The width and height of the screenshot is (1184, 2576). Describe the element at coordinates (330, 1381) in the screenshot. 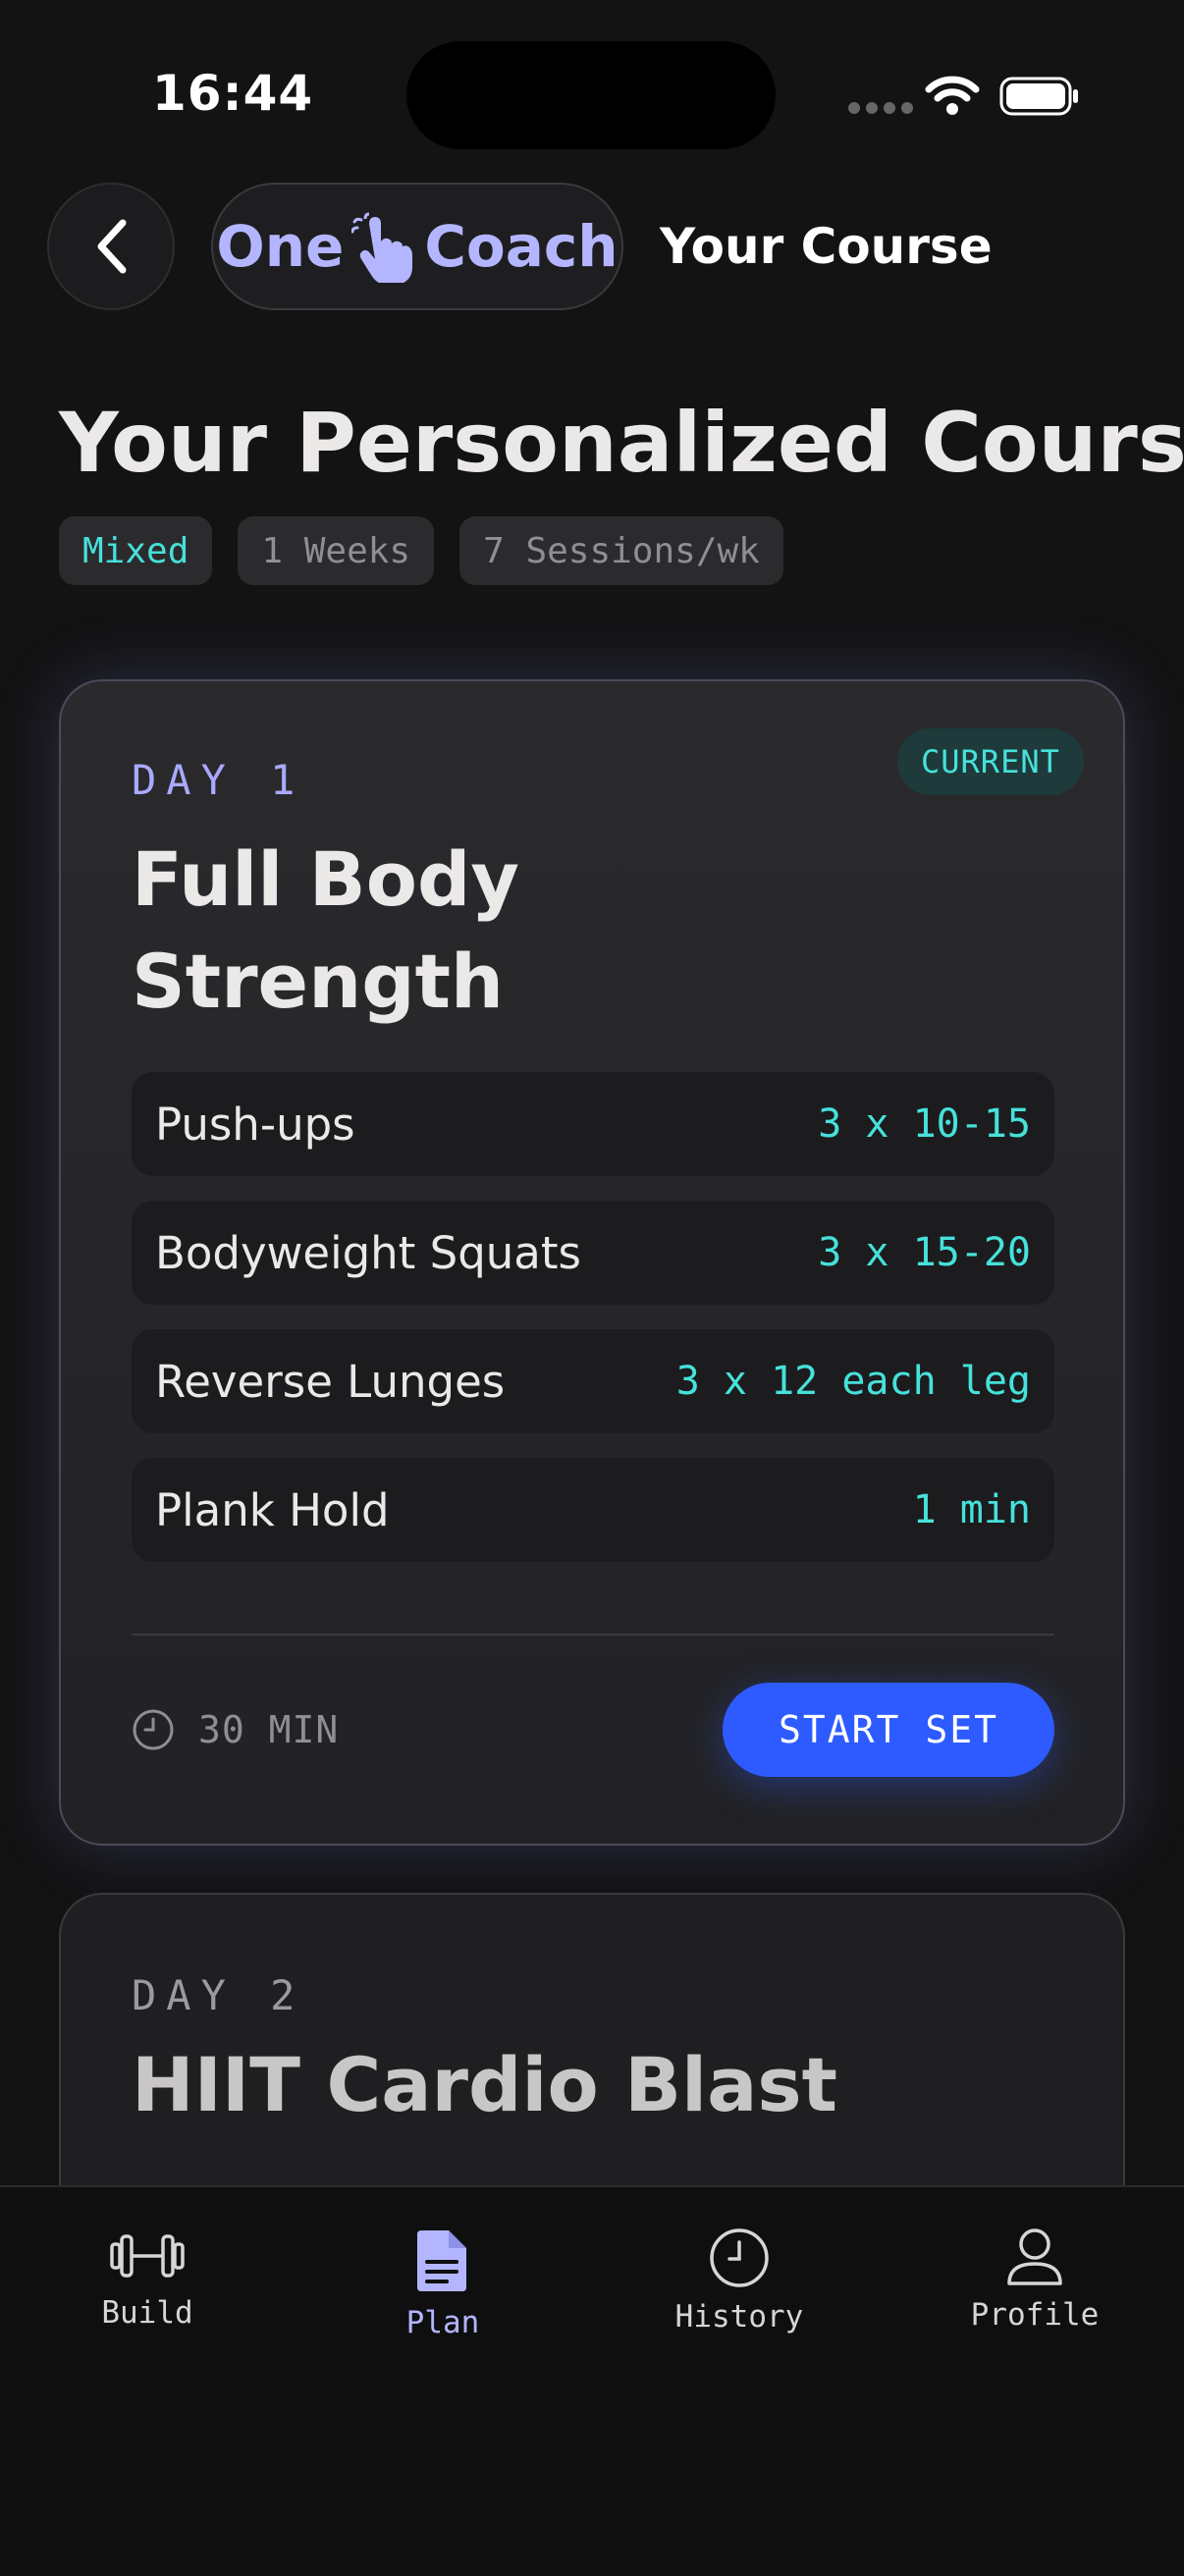

I see `exercise-name: Reverse Lunges` at that location.